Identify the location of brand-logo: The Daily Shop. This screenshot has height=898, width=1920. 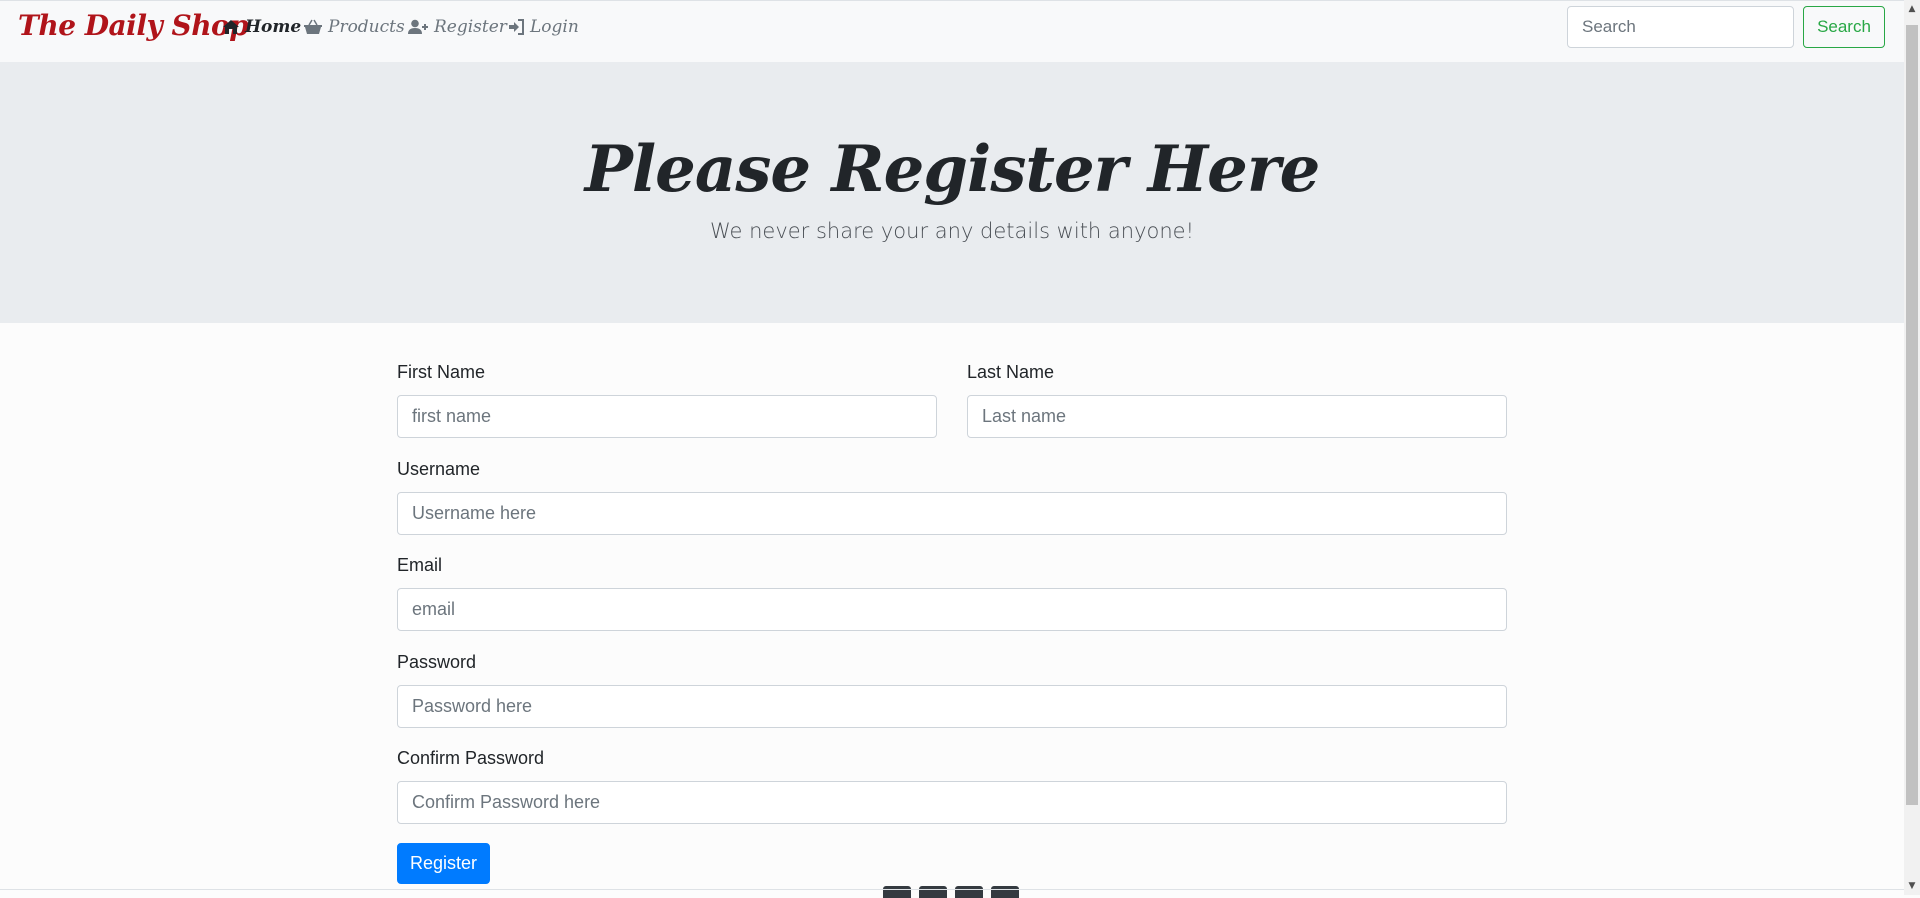
(133, 25).